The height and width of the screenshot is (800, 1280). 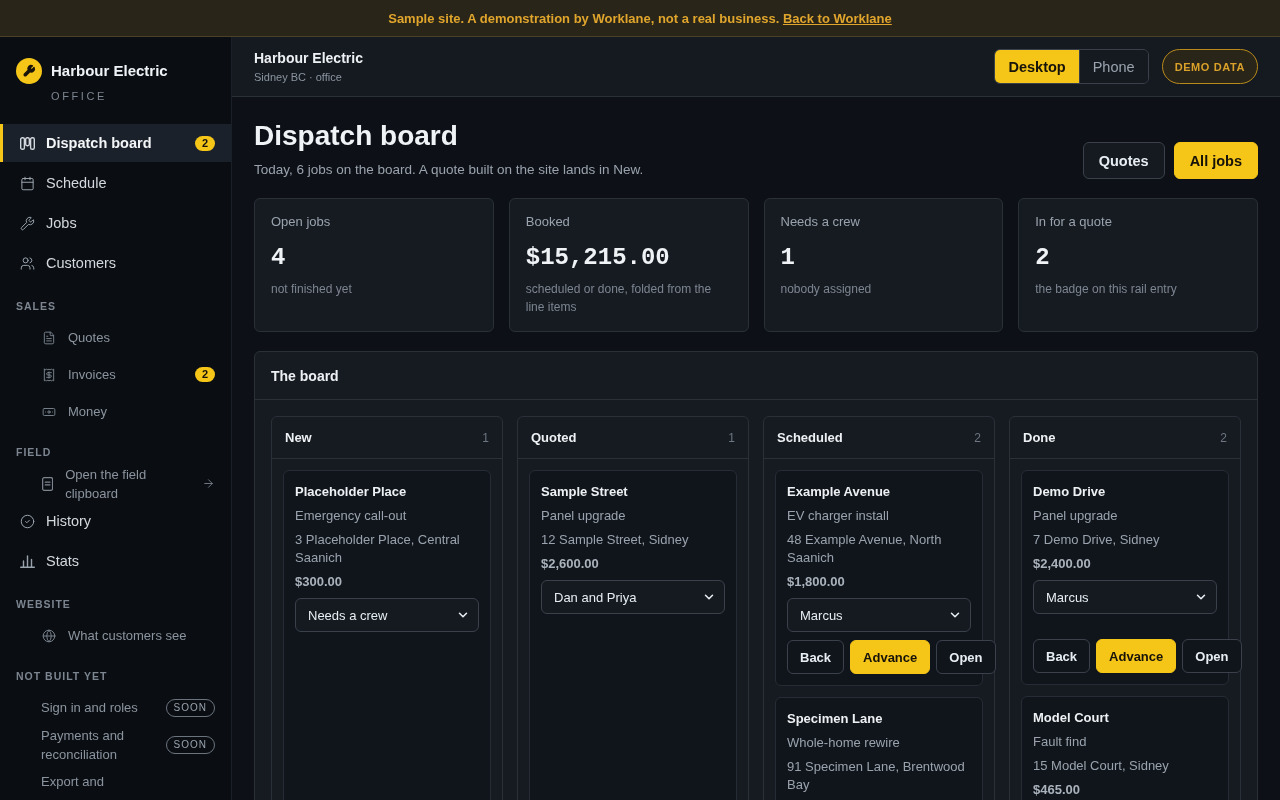 What do you see at coordinates (79, 96) in the screenshot?
I see `brand-subtitle: OFFICE` at bounding box center [79, 96].